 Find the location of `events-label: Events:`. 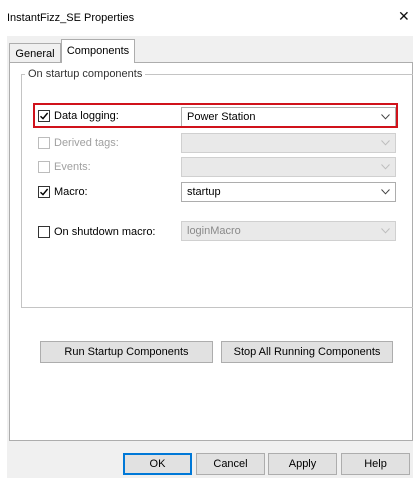

events-label: Events: is located at coordinates (72, 167).